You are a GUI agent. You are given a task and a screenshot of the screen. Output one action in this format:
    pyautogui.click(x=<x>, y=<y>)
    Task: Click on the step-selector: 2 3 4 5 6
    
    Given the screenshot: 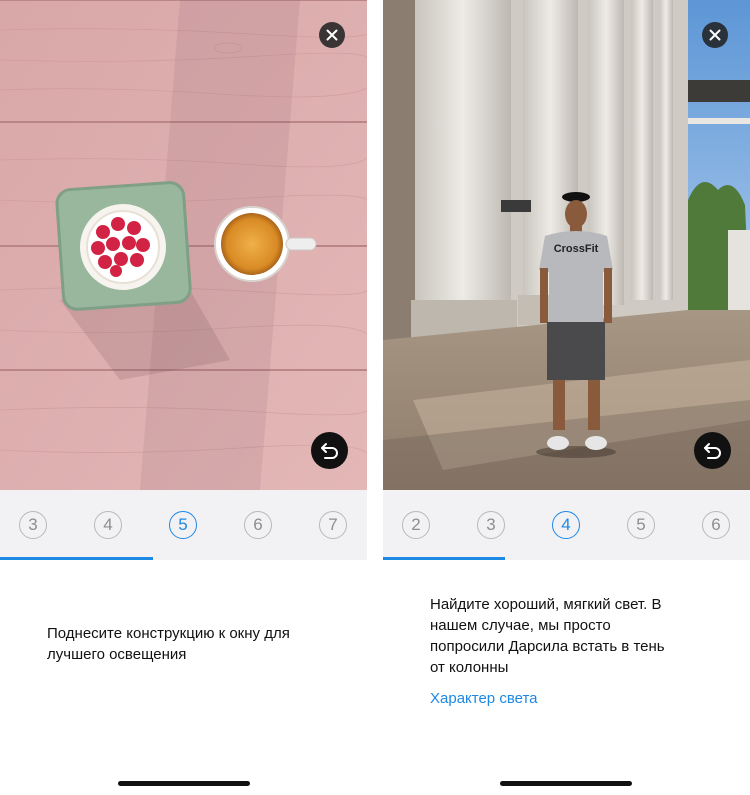 What is the action you would take?
    pyautogui.click(x=566, y=525)
    